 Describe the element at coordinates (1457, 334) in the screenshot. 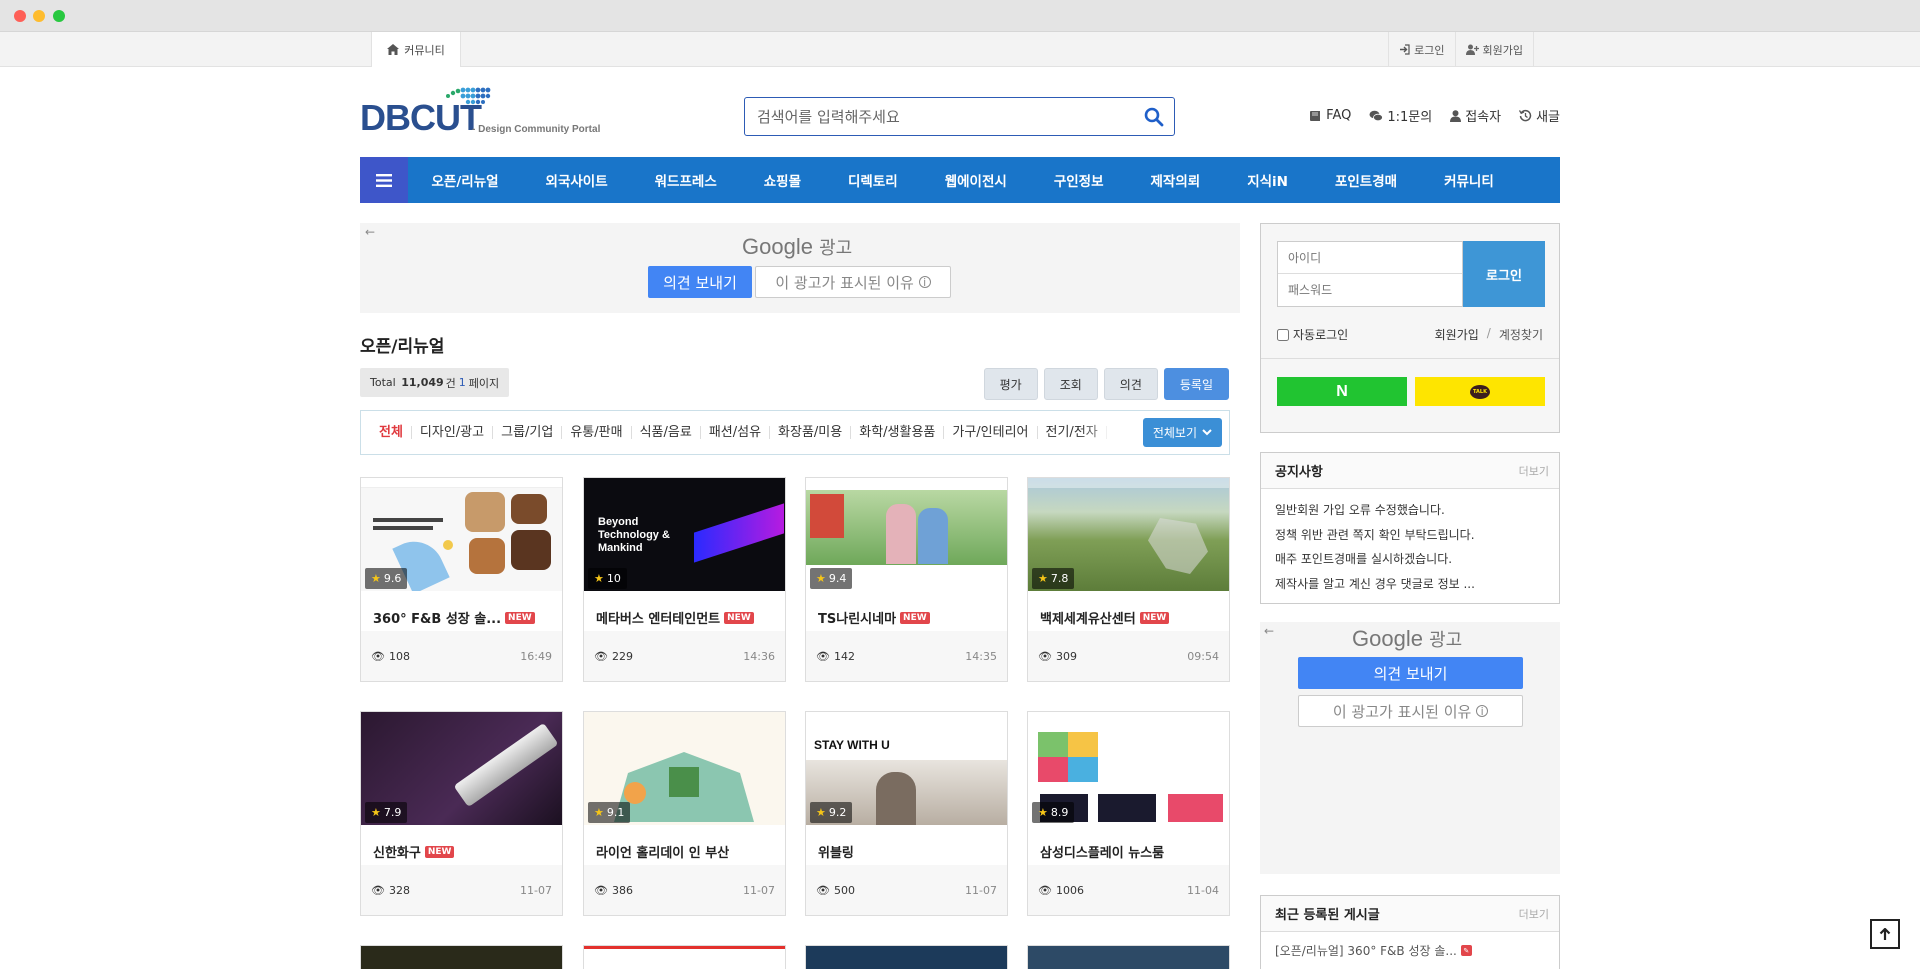

I see `signup-link: 회원가입` at that location.